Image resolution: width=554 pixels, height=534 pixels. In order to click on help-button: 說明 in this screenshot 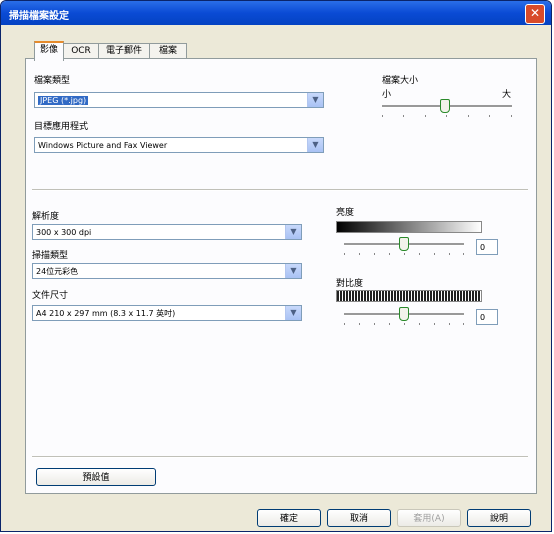, I will do `click(499, 518)`.